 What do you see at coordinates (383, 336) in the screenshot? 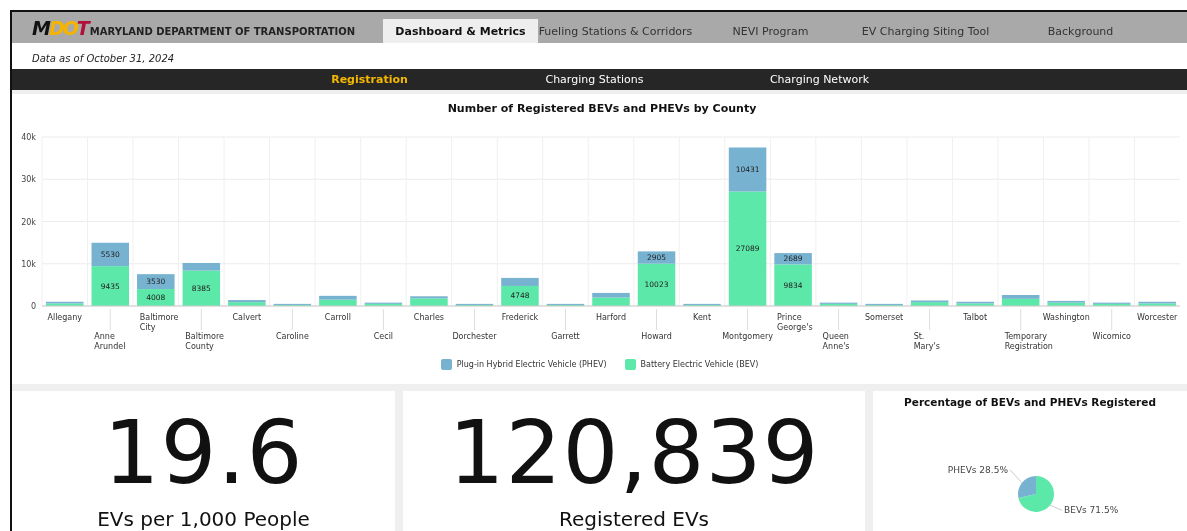
I see `category-label: Cecil` at bounding box center [383, 336].